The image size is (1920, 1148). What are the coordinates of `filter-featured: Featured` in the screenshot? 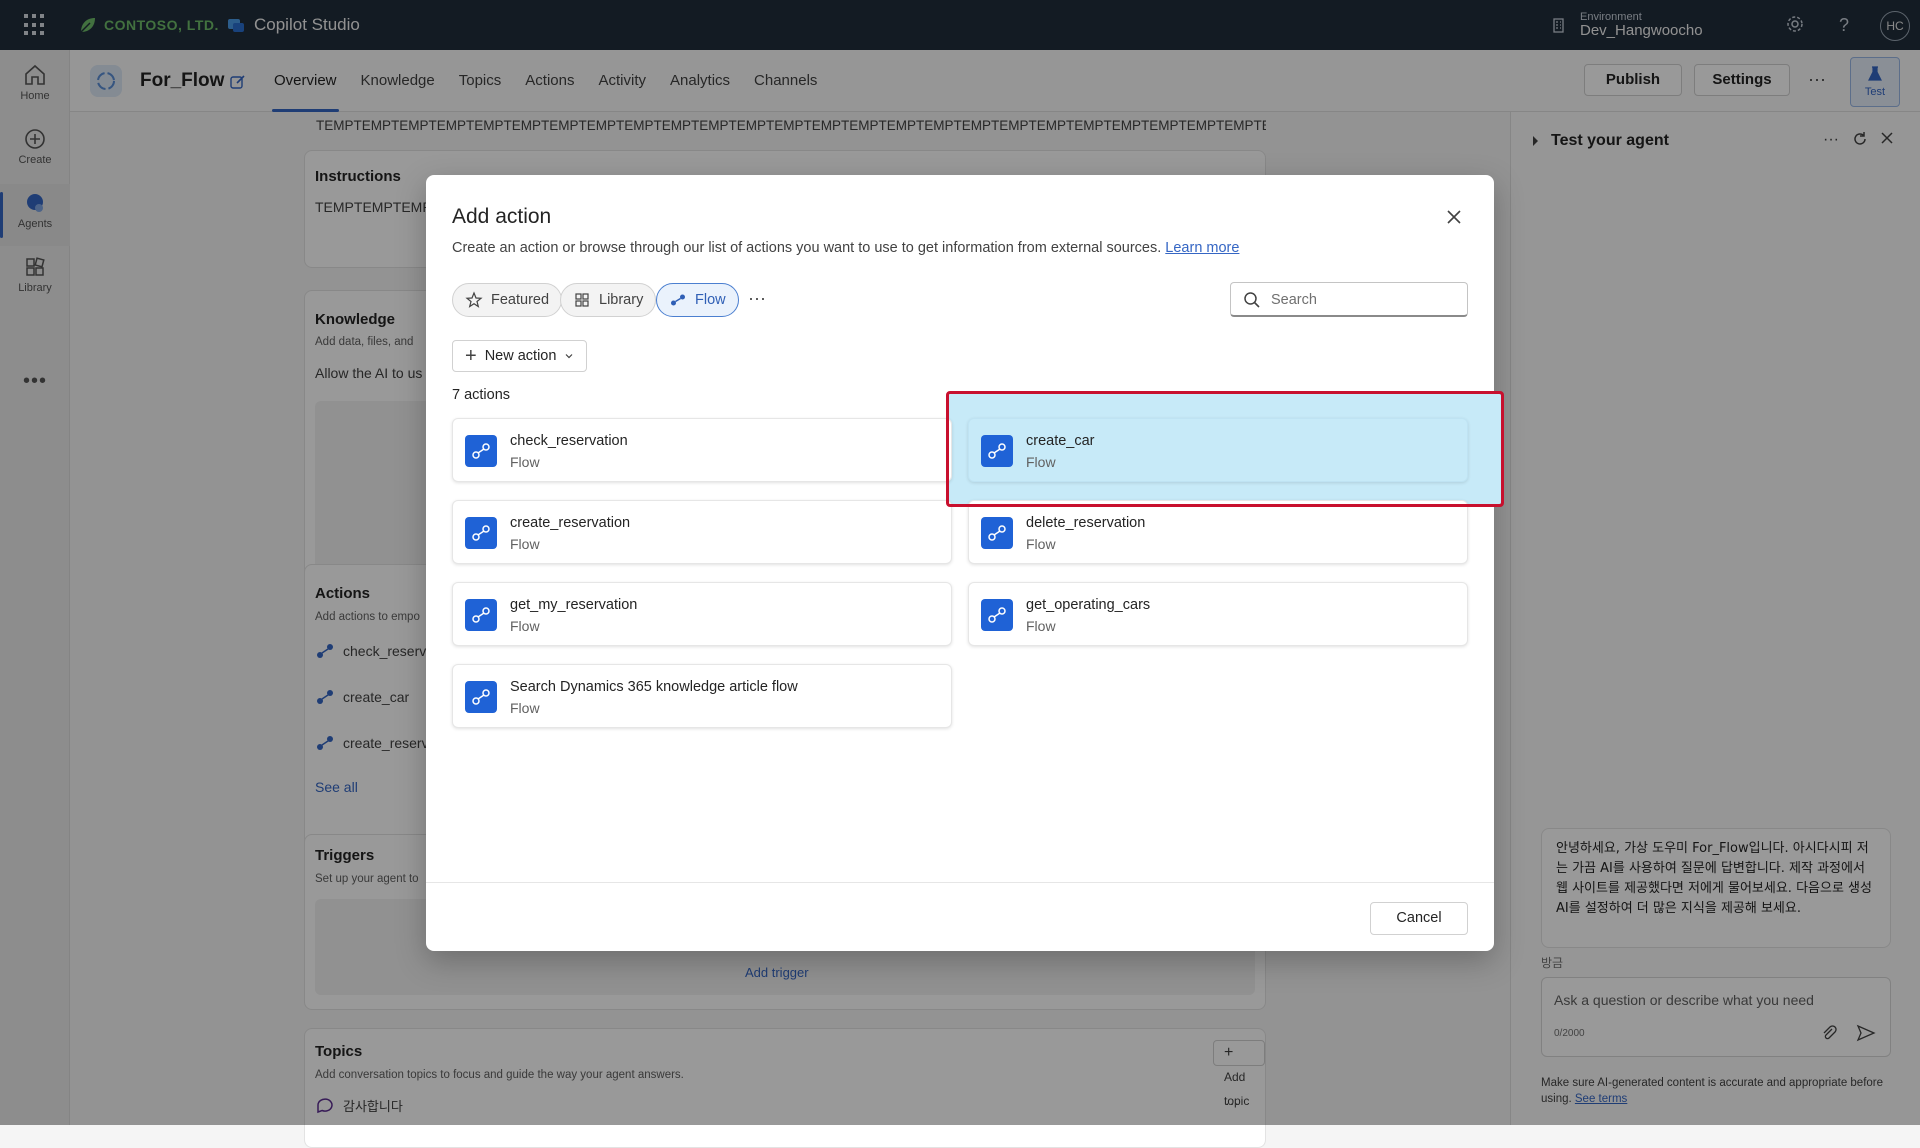 It's located at (507, 300).